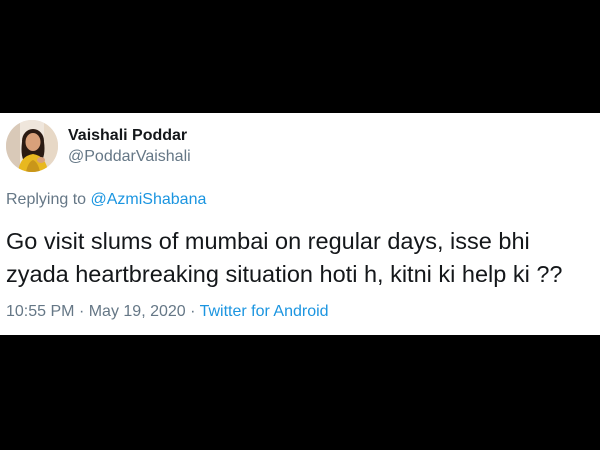 The image size is (600, 450). I want to click on avatar, so click(32, 146).